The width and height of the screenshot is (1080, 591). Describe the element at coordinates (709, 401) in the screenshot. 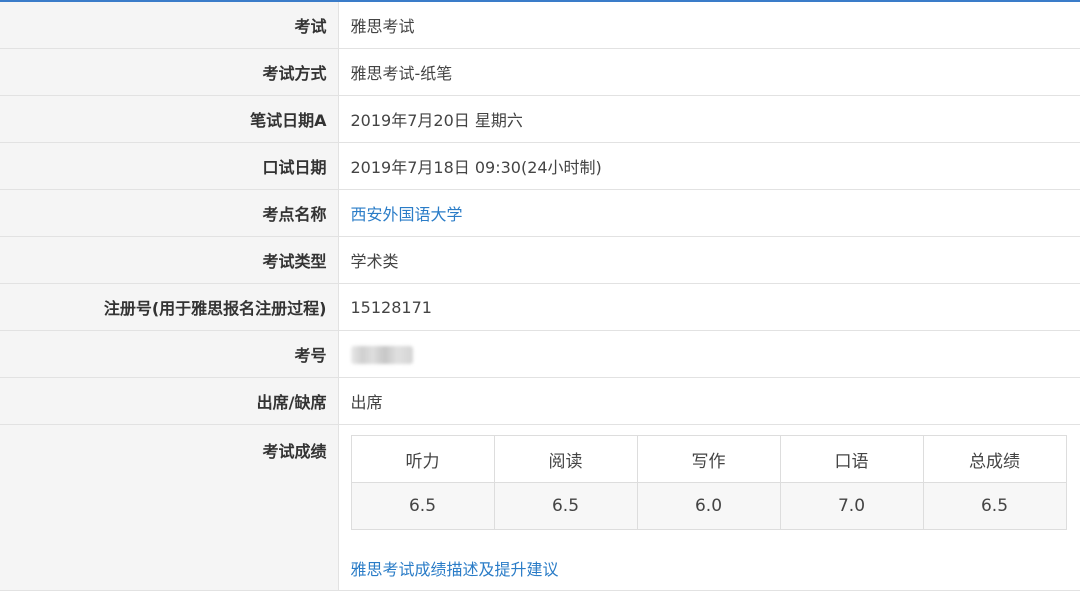

I see `attendance-value: 出席` at that location.